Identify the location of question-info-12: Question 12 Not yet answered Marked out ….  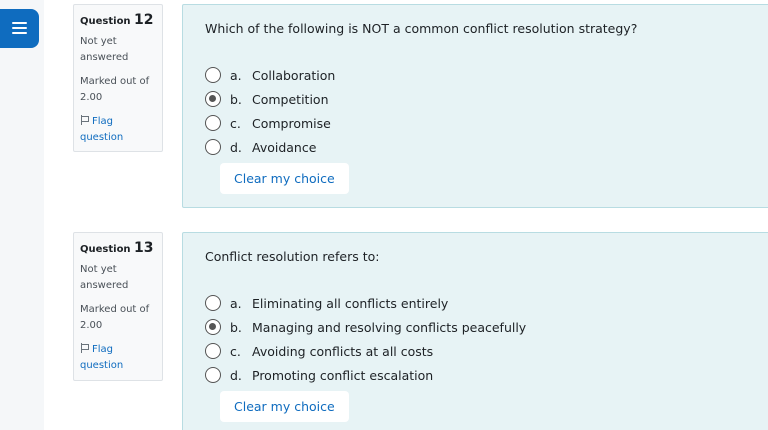
(118, 78).